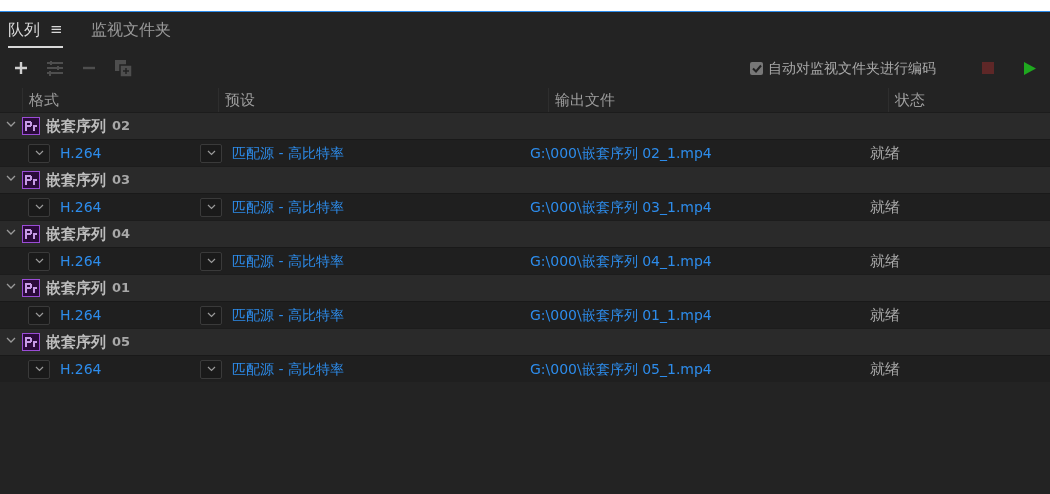 Image resolution: width=1050 pixels, height=494 pixels. Describe the element at coordinates (123, 68) in the screenshot. I see `duplicate-icon` at that location.